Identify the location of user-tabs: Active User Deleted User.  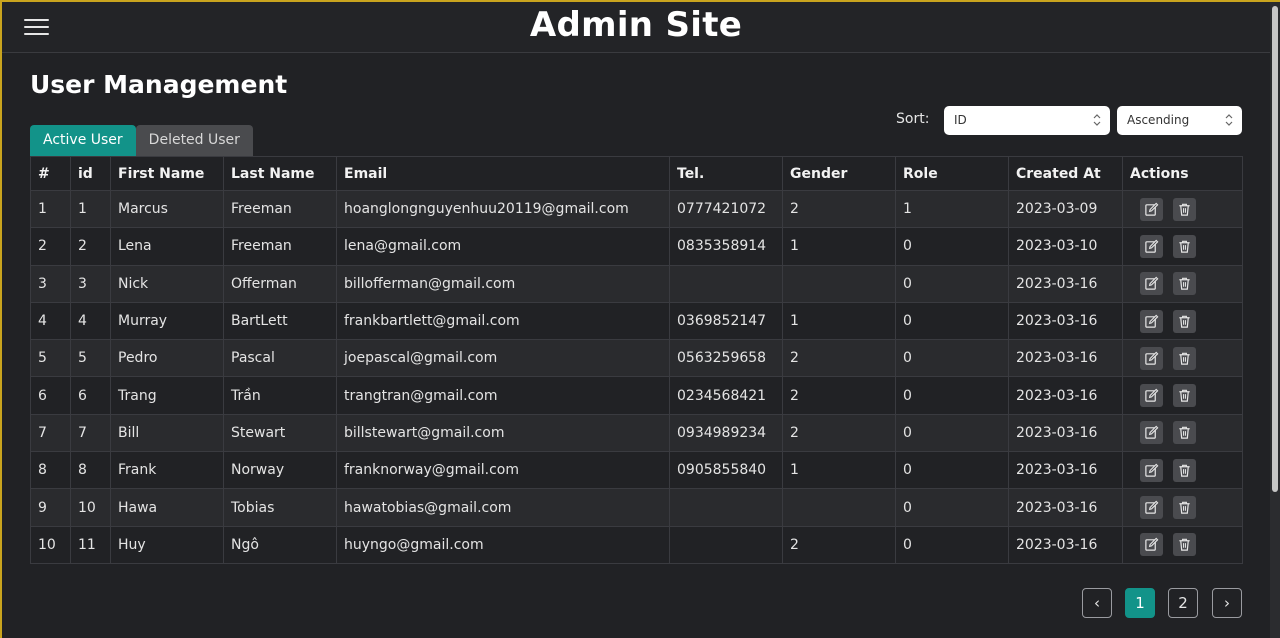
(141, 140).